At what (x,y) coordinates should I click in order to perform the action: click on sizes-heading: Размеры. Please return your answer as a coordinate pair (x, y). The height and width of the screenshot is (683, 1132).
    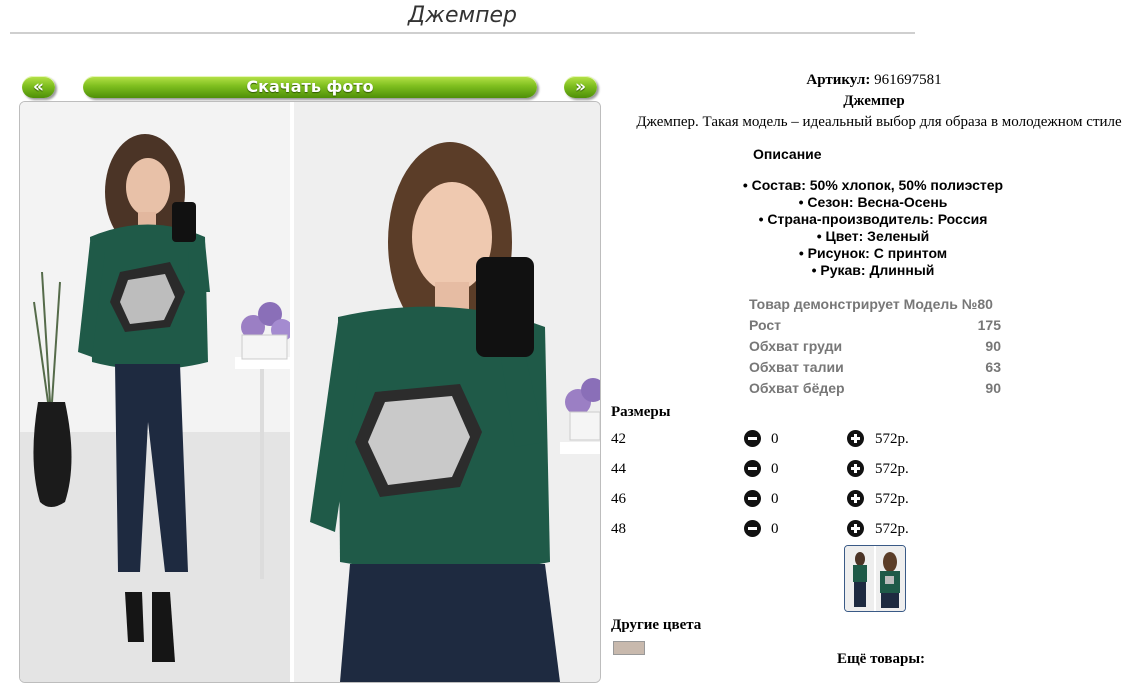
    Looking at the image, I should click on (641, 412).